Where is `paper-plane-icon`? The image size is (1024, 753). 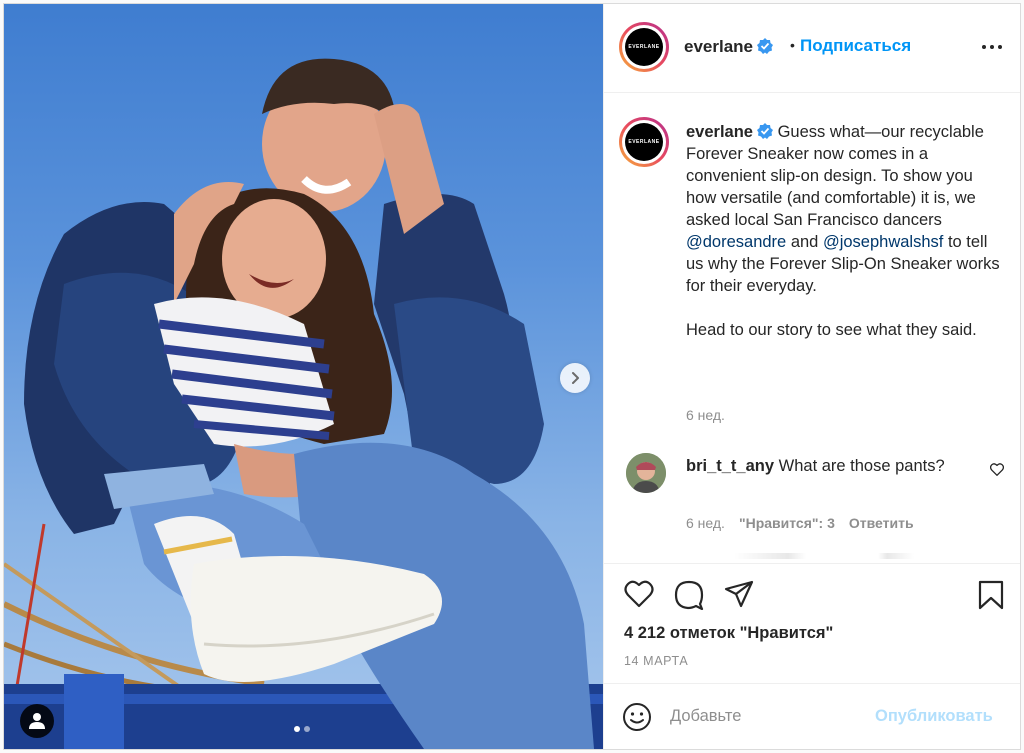
paper-plane-icon is located at coordinates (739, 594).